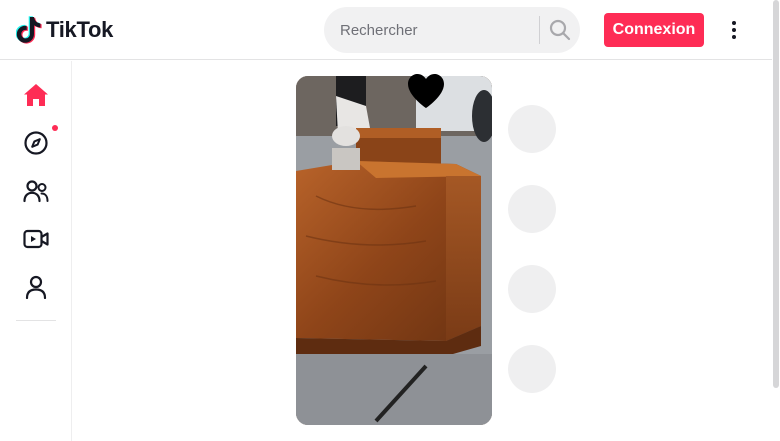  I want to click on heart-icon, so click(426, 92).